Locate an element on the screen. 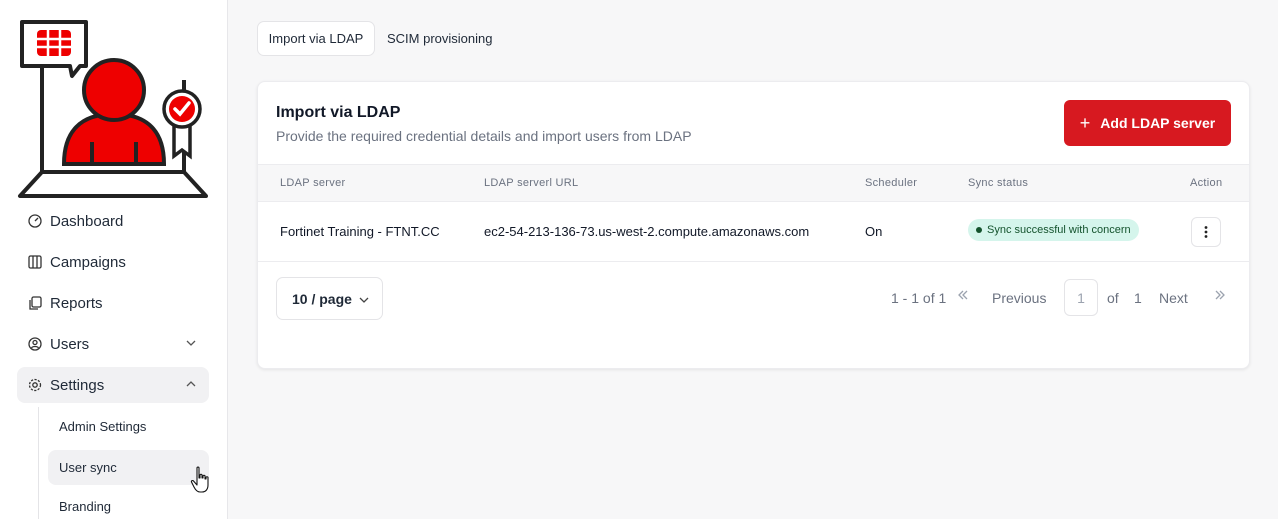 The height and width of the screenshot is (519, 1278). sidebar-item-label: Reports is located at coordinates (76, 303).